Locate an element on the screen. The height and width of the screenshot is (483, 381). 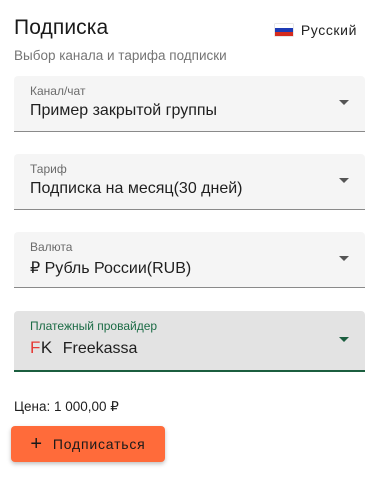
currency-select: Валюта ₽ Рубль России(RUB) is located at coordinates (189, 260).